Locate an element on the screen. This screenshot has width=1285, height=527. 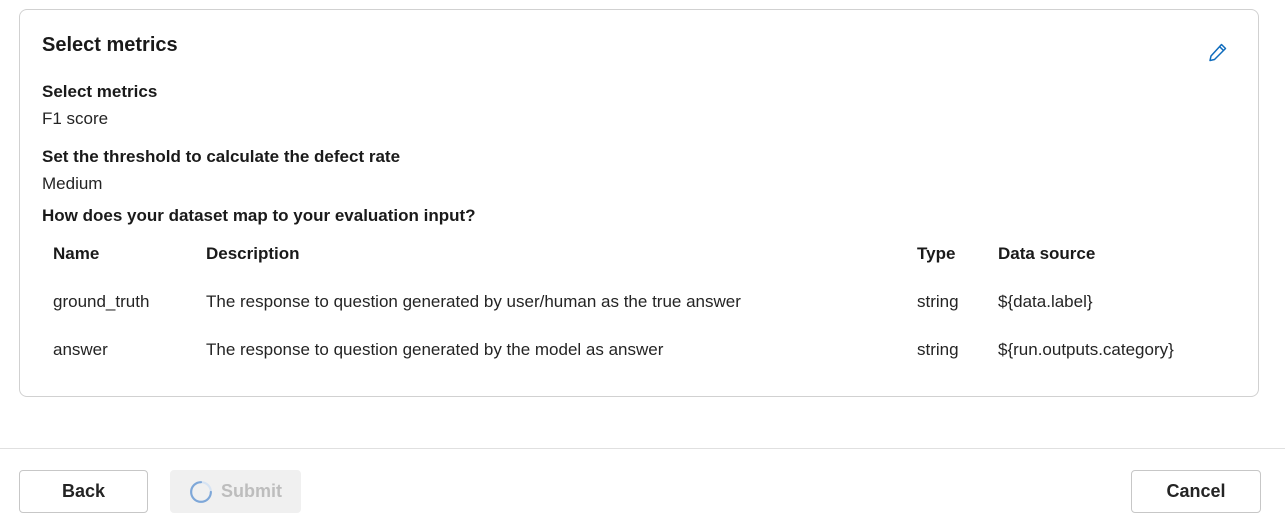
metrics-value: F1 score is located at coordinates (75, 118).